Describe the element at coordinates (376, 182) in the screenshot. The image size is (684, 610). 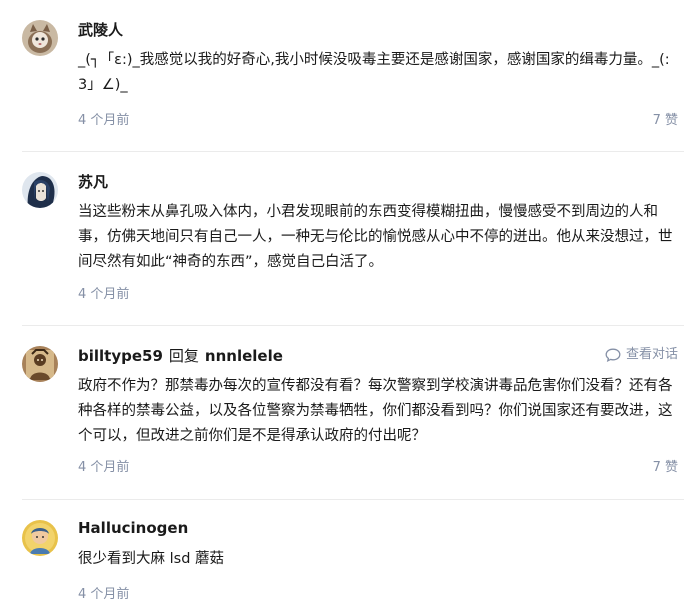
I see `author-line: 苏凡` at that location.